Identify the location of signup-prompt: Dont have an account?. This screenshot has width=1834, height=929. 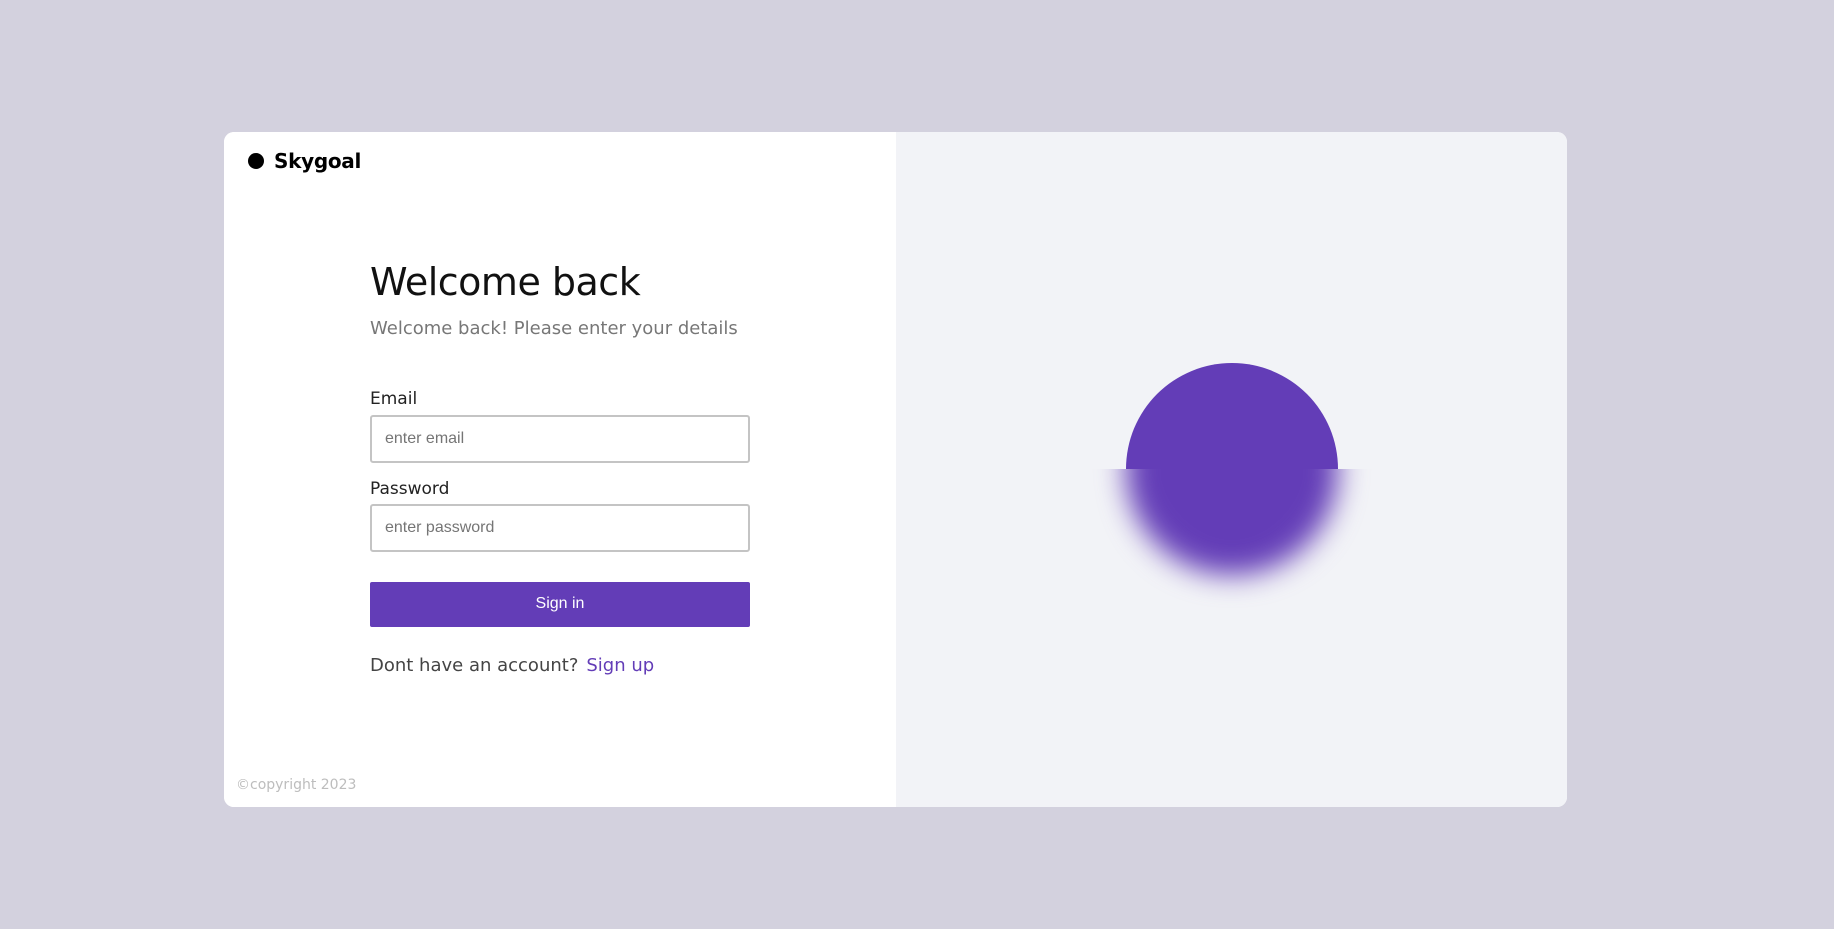
(474, 665).